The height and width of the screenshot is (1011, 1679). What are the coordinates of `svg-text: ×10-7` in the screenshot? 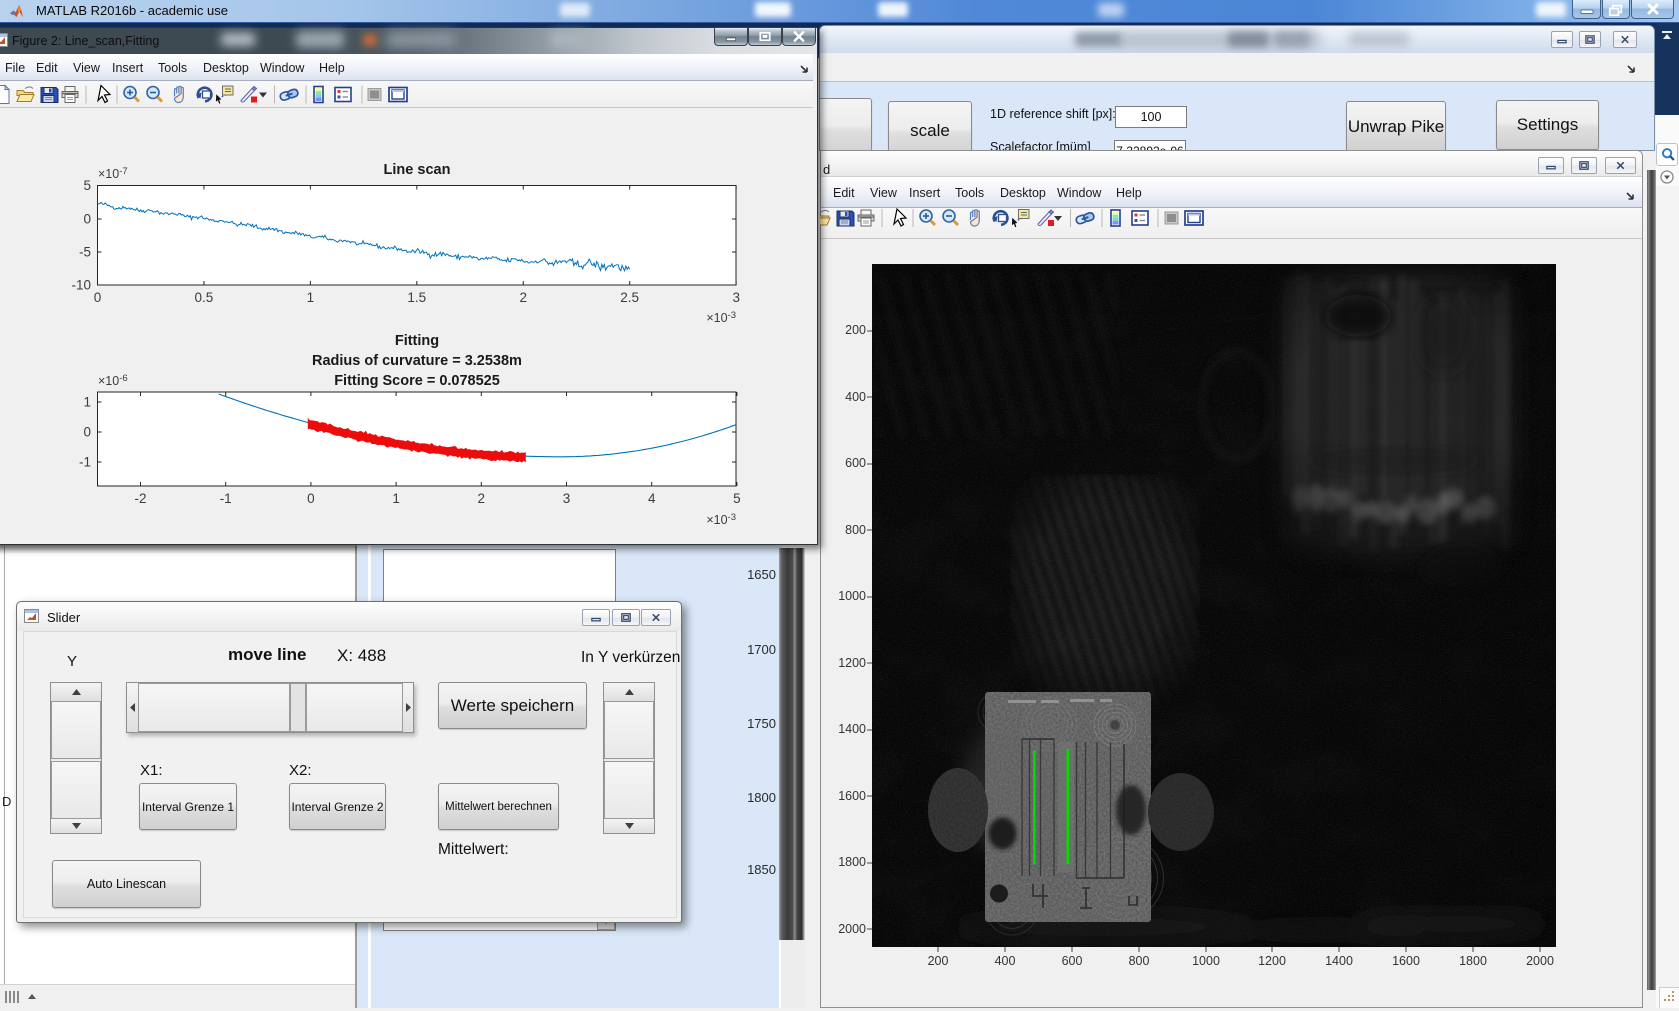 It's located at (113, 173).